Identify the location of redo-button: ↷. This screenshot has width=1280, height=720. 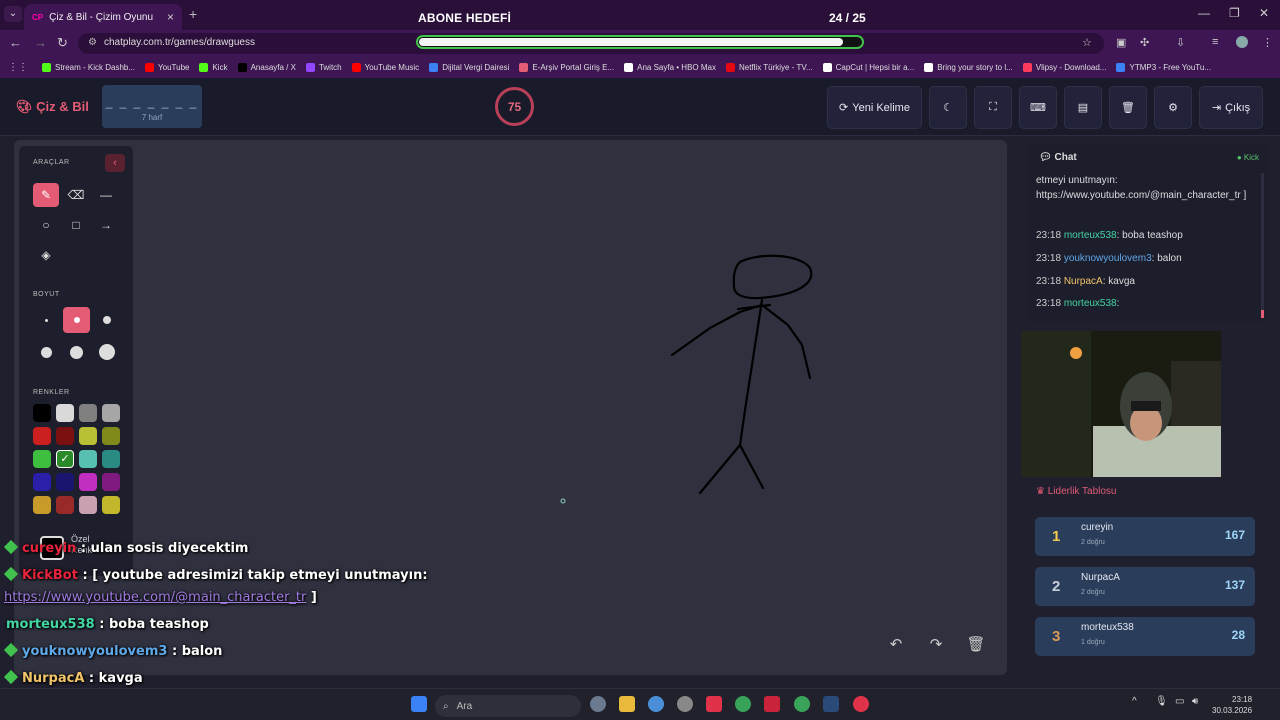
(936, 644).